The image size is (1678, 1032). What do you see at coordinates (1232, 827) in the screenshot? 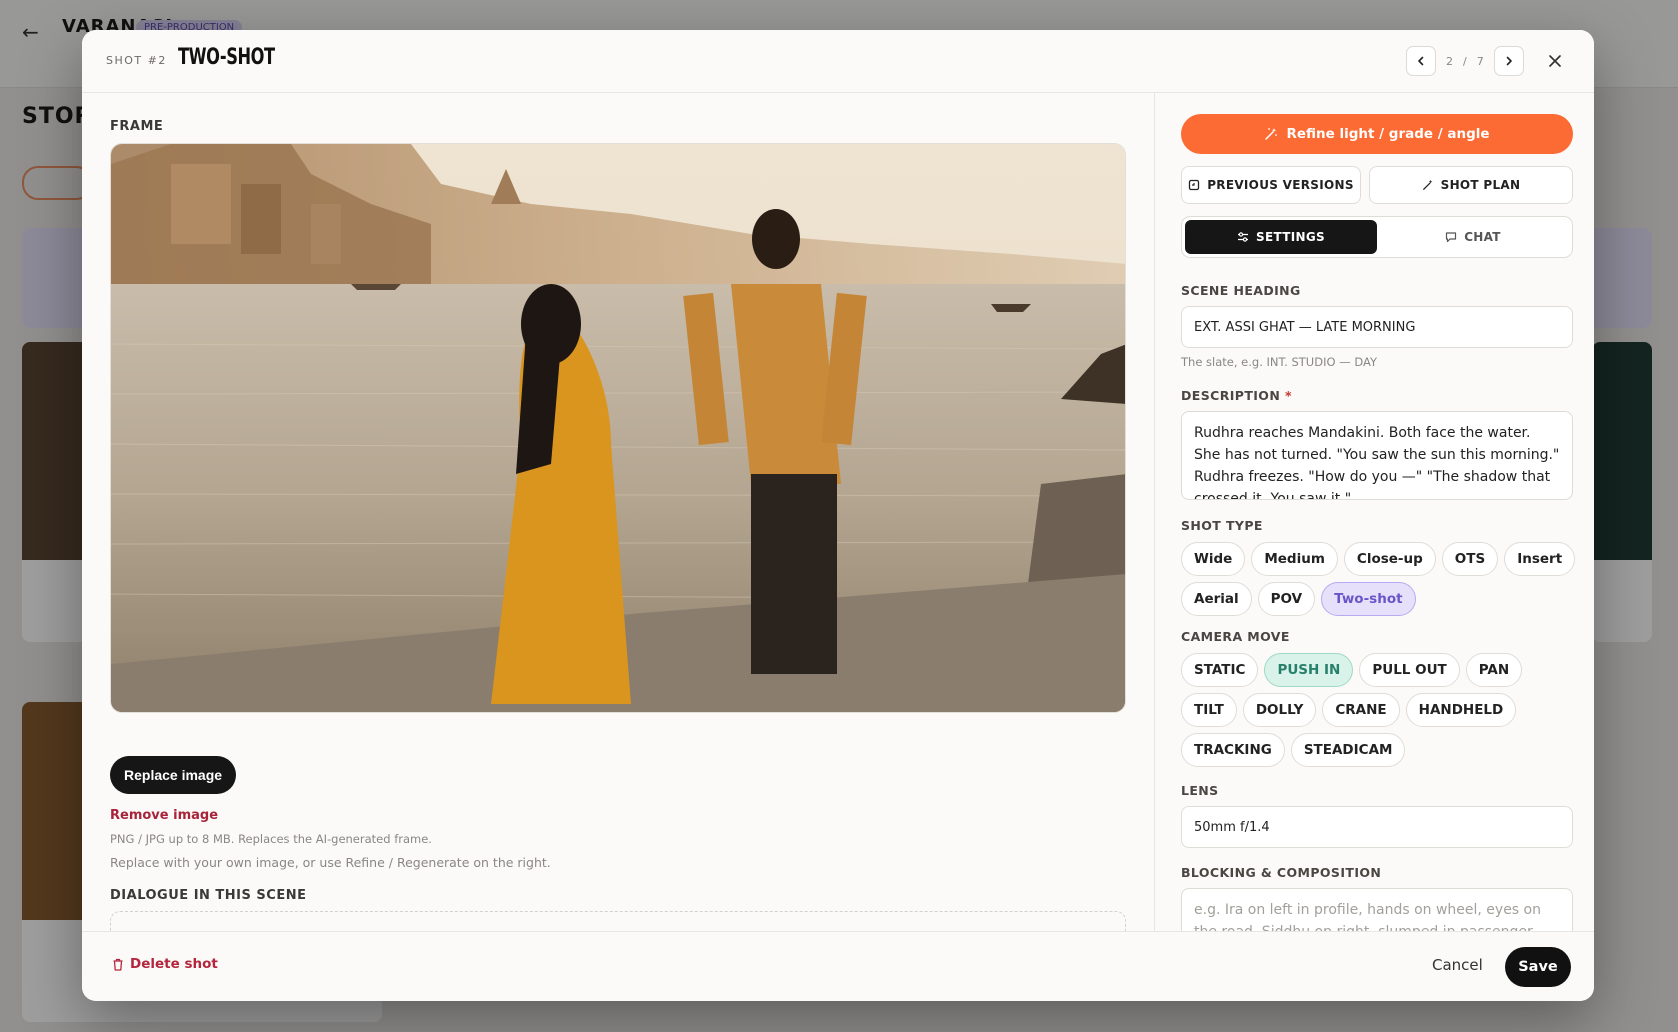
I see `lens-value: 50mm f/1.4` at bounding box center [1232, 827].